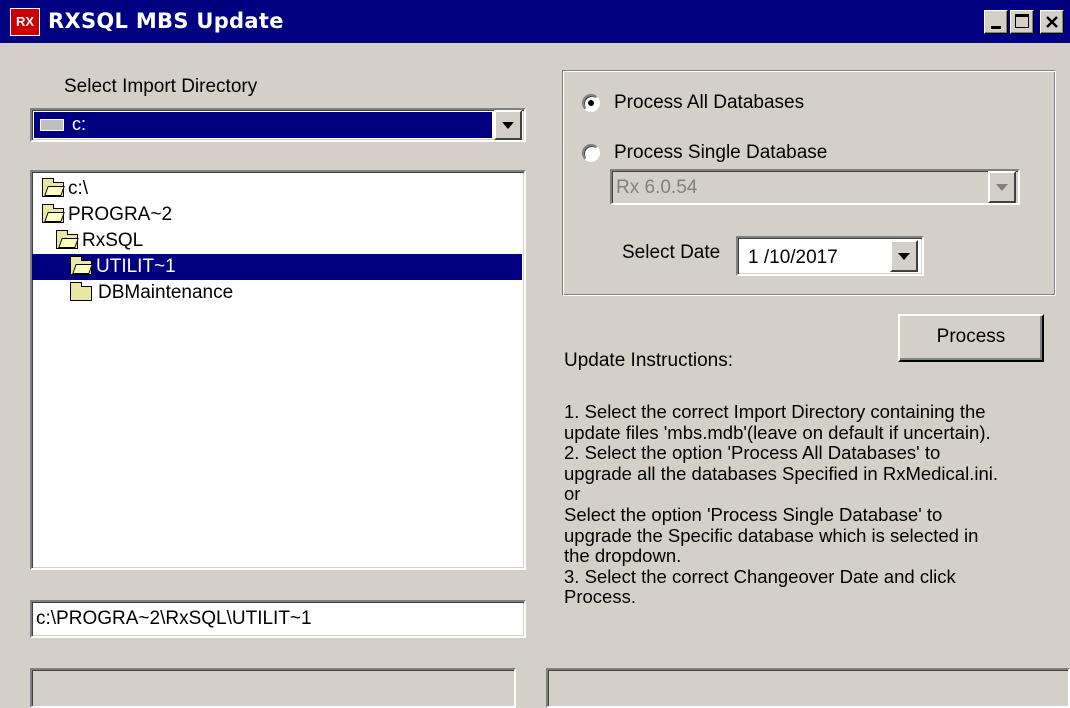  What do you see at coordinates (623, 556) in the screenshot?
I see `instruction-line: the dropdown.` at bounding box center [623, 556].